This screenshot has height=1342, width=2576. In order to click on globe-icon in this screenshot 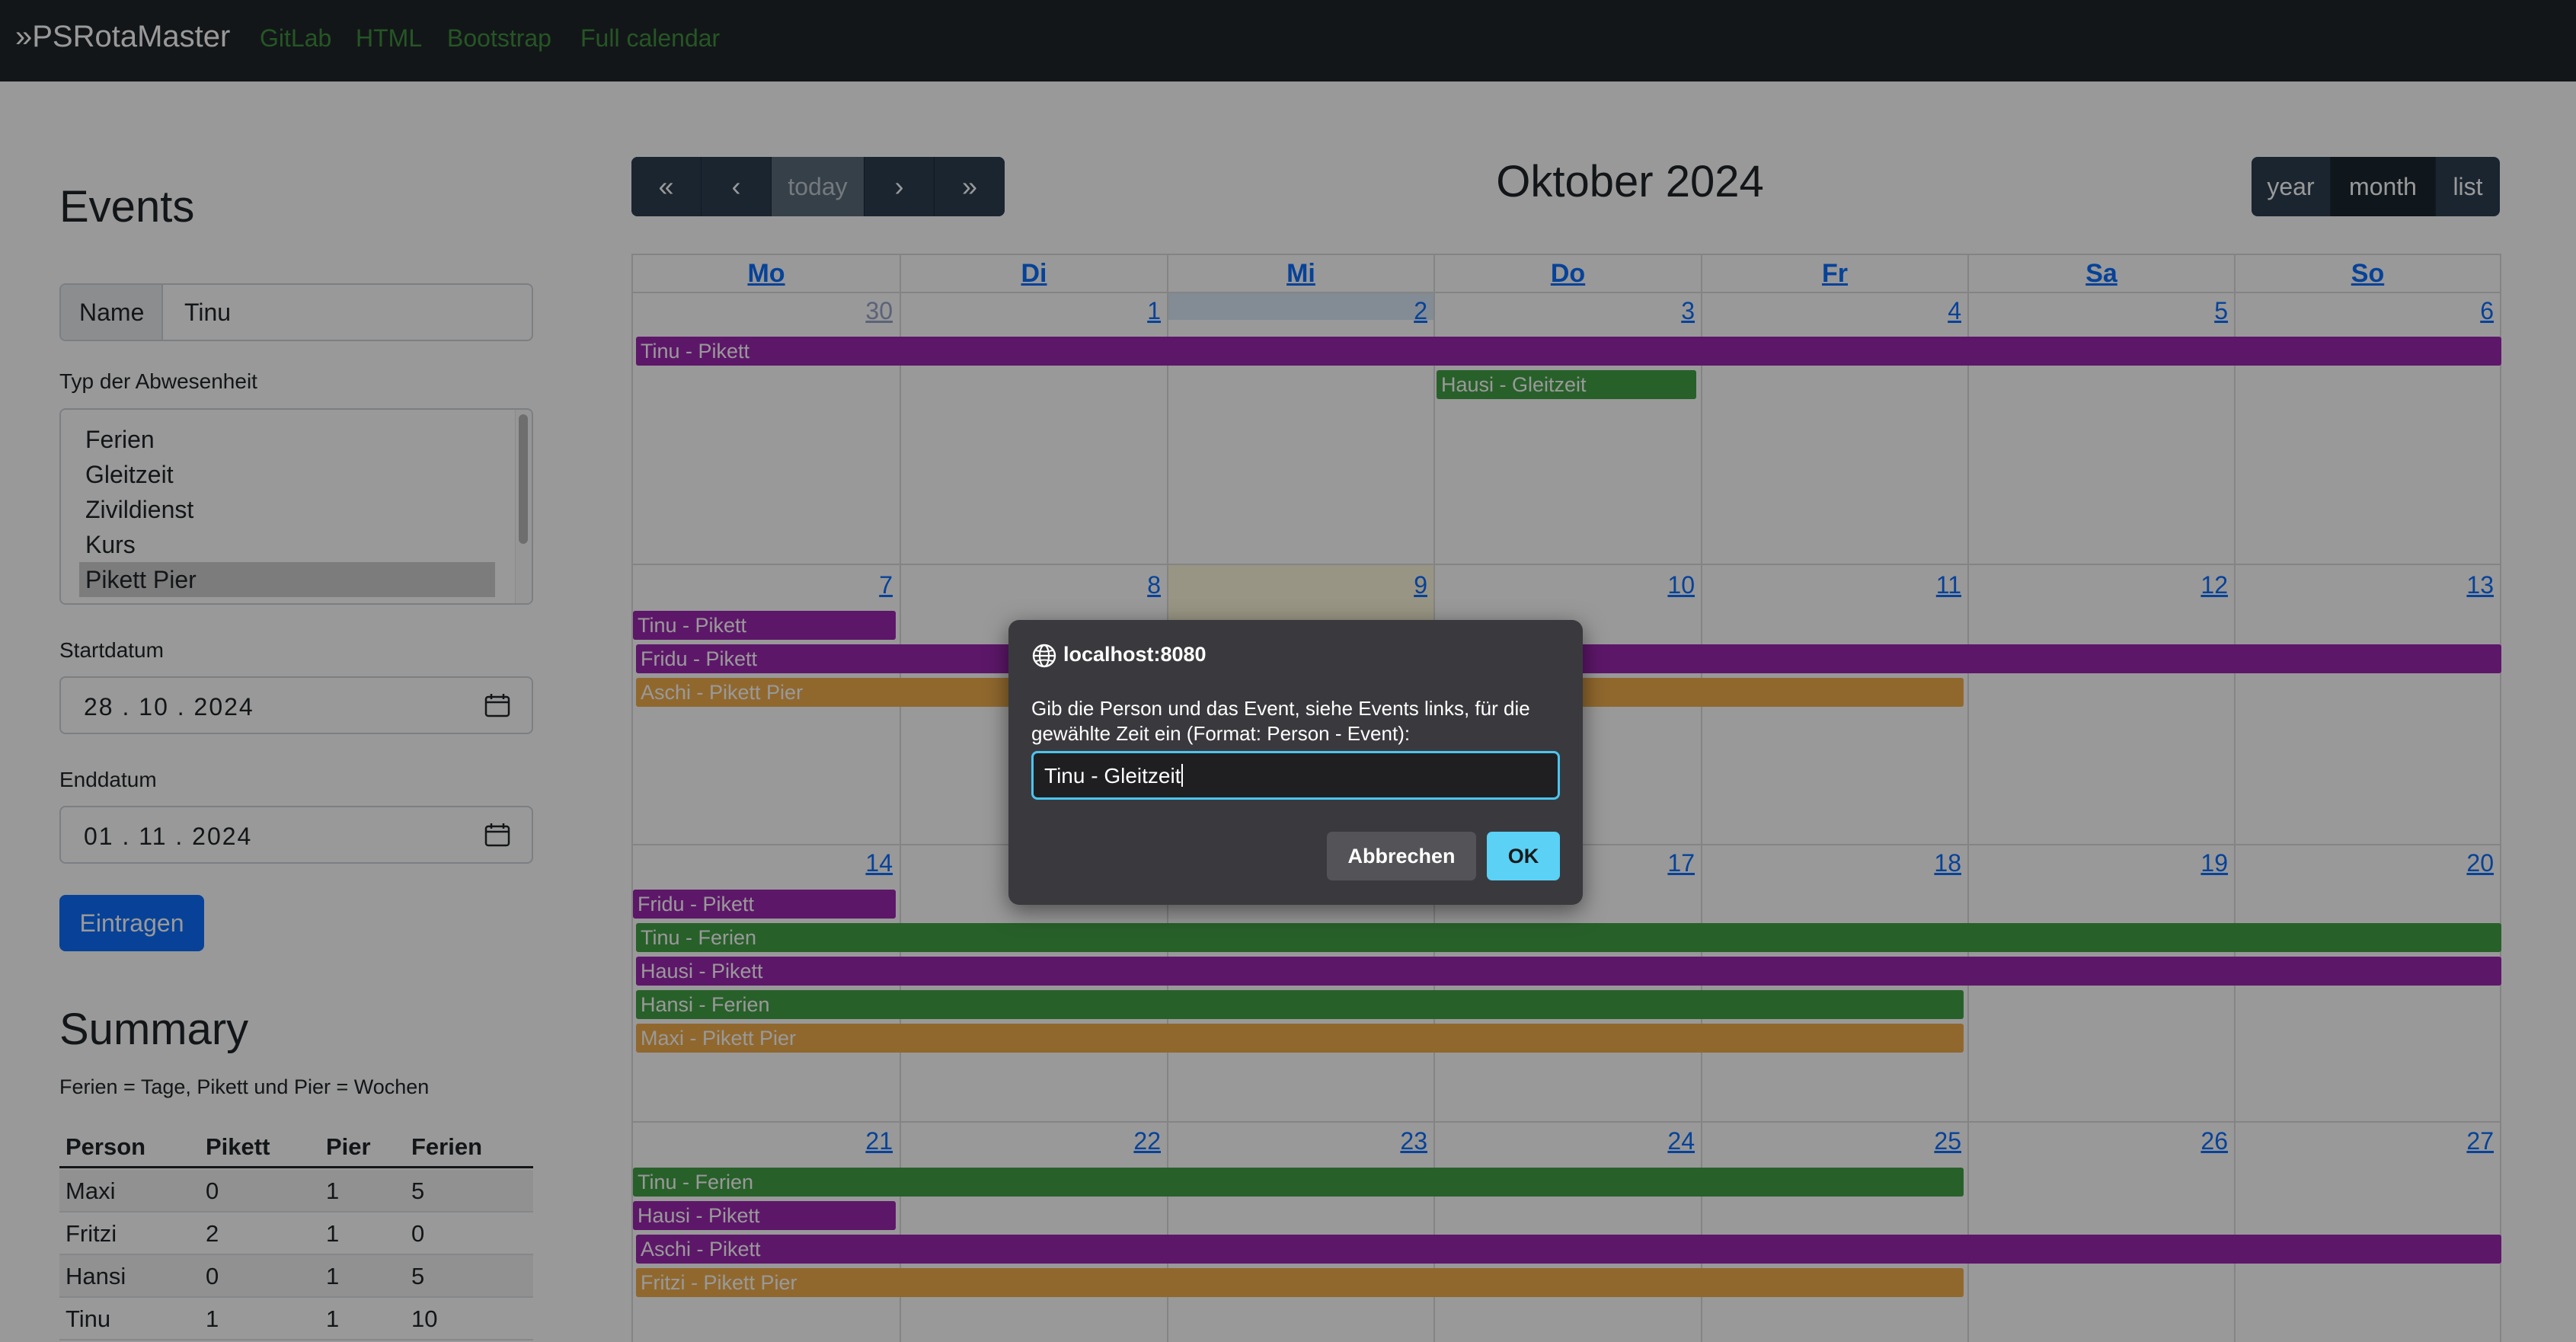, I will do `click(1044, 656)`.